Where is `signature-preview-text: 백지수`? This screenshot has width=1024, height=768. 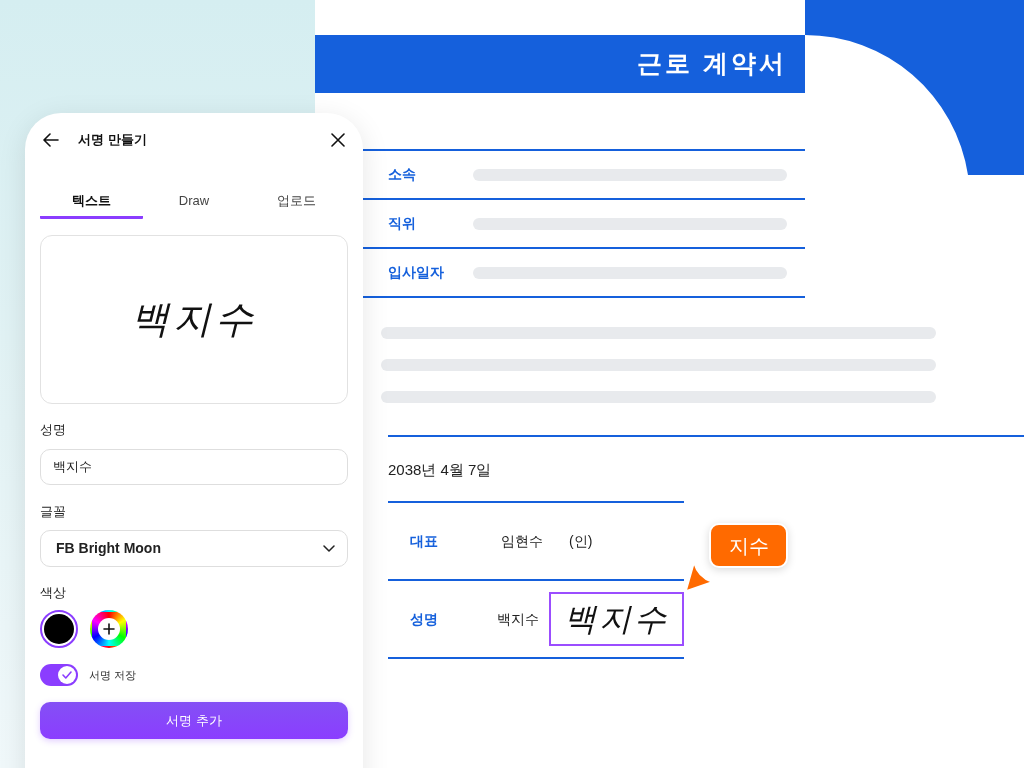 signature-preview-text: 백지수 is located at coordinates (194, 319).